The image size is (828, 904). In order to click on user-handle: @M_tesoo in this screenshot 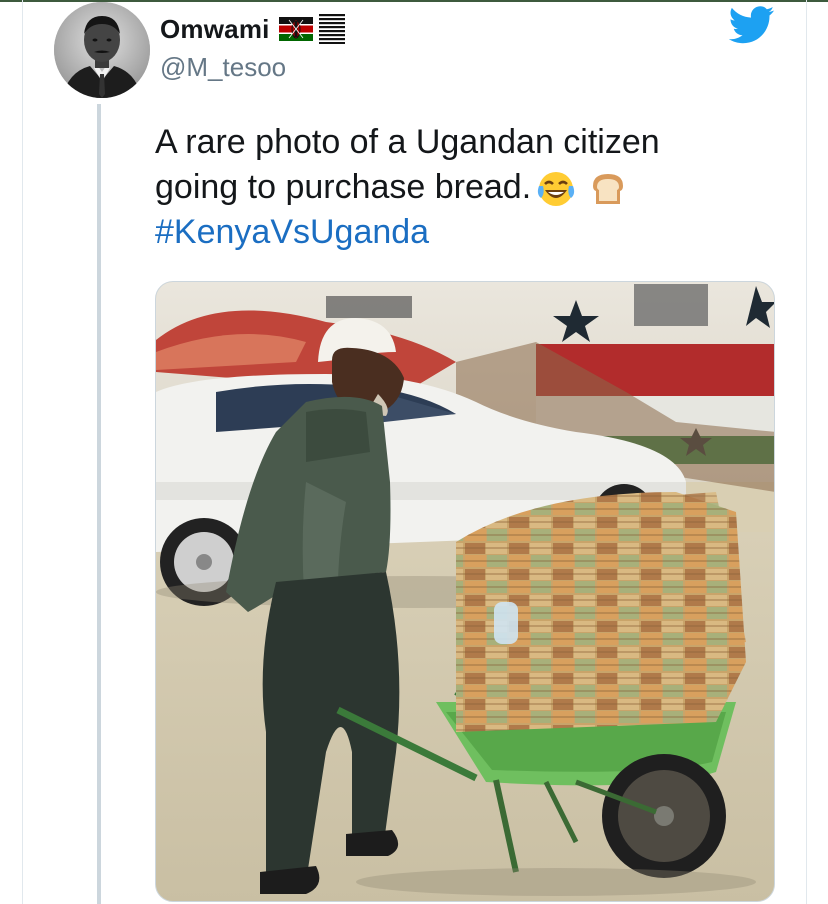, I will do `click(223, 67)`.